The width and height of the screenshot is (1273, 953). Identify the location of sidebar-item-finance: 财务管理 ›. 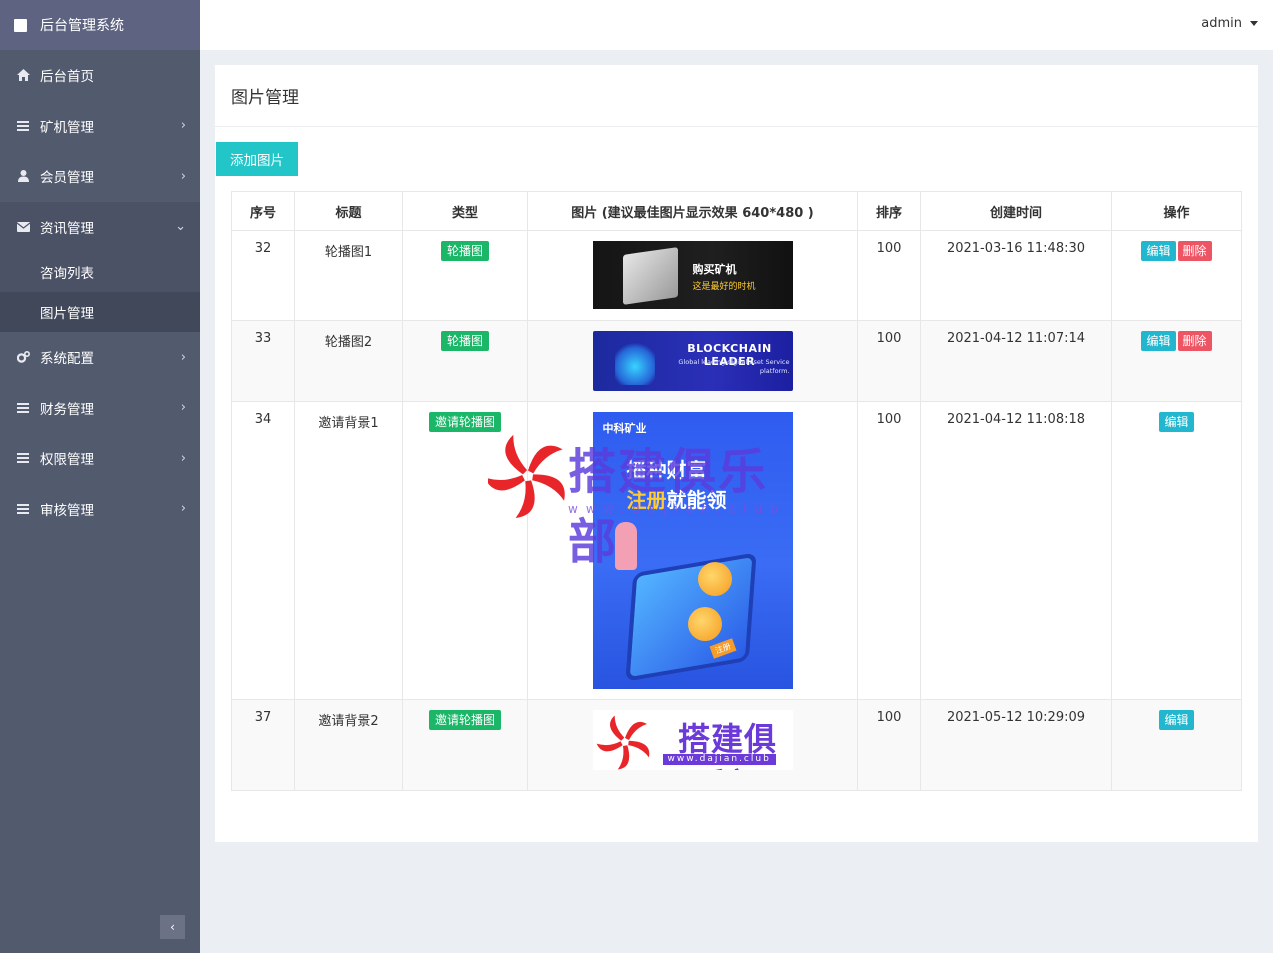
(100, 408).